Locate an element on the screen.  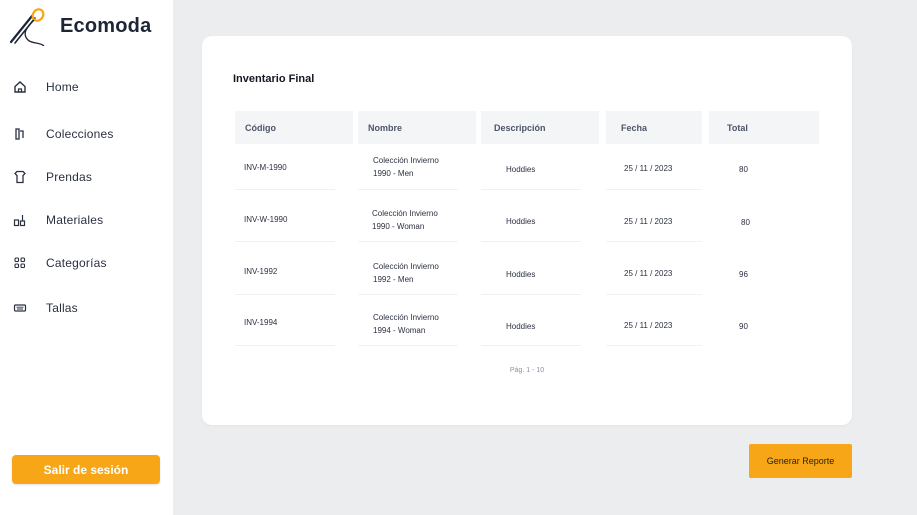
sidebar-item-materiales: Materiales is located at coordinates (57, 220).